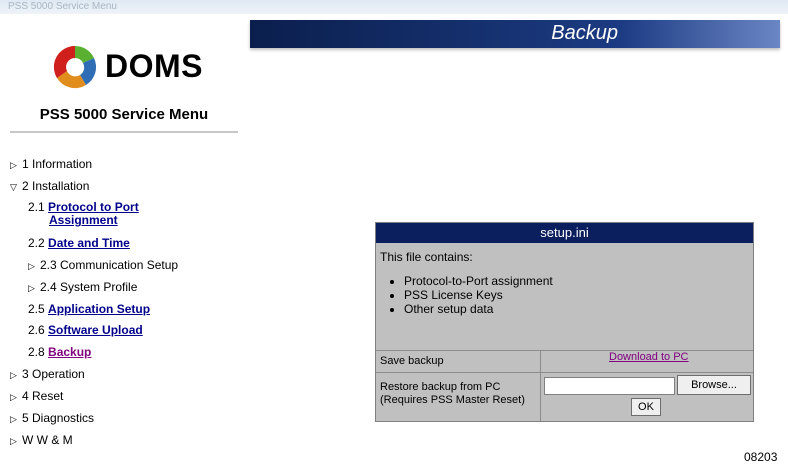 The width and height of the screenshot is (788, 466). What do you see at coordinates (452, 400) in the screenshot?
I see `restore-label-line2: (Requires PSS Master Reset)` at bounding box center [452, 400].